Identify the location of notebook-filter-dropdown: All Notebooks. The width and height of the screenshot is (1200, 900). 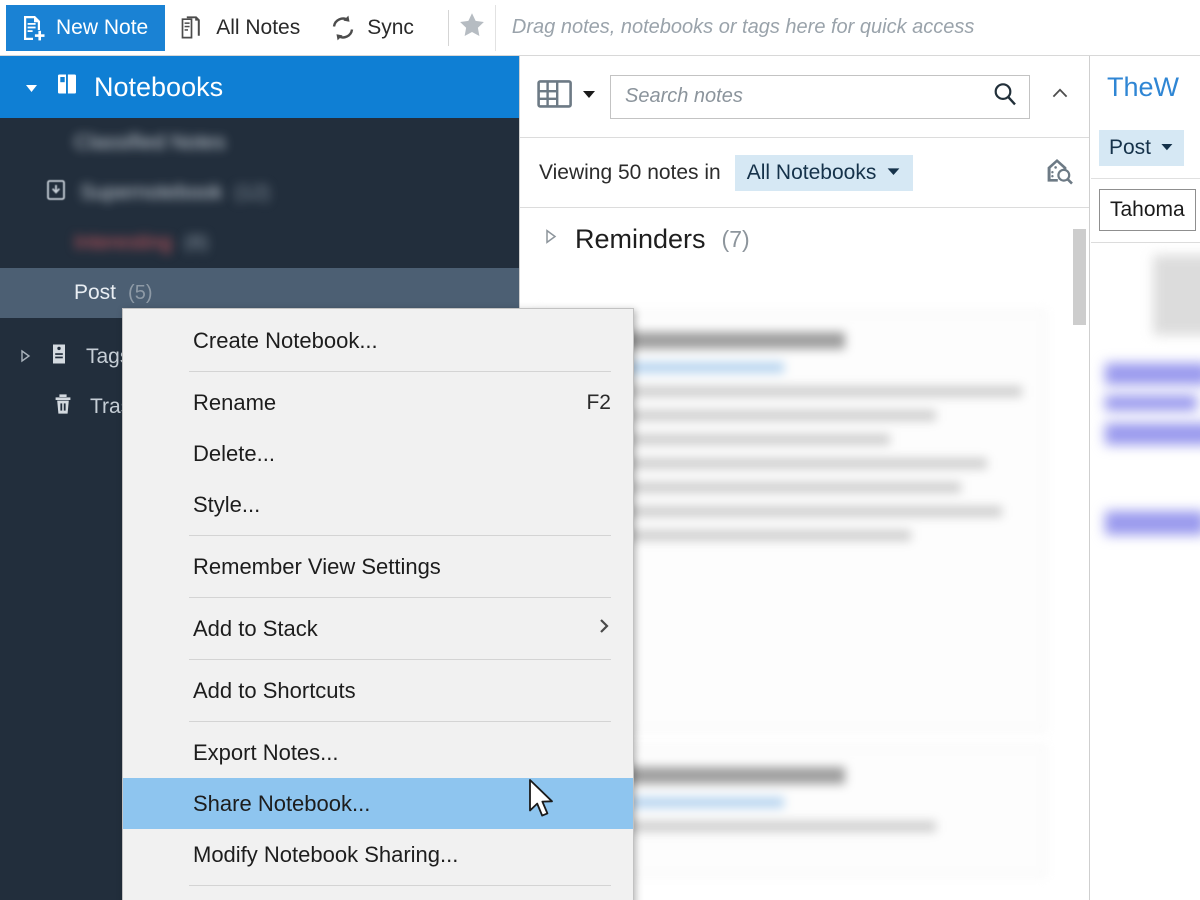
(824, 172).